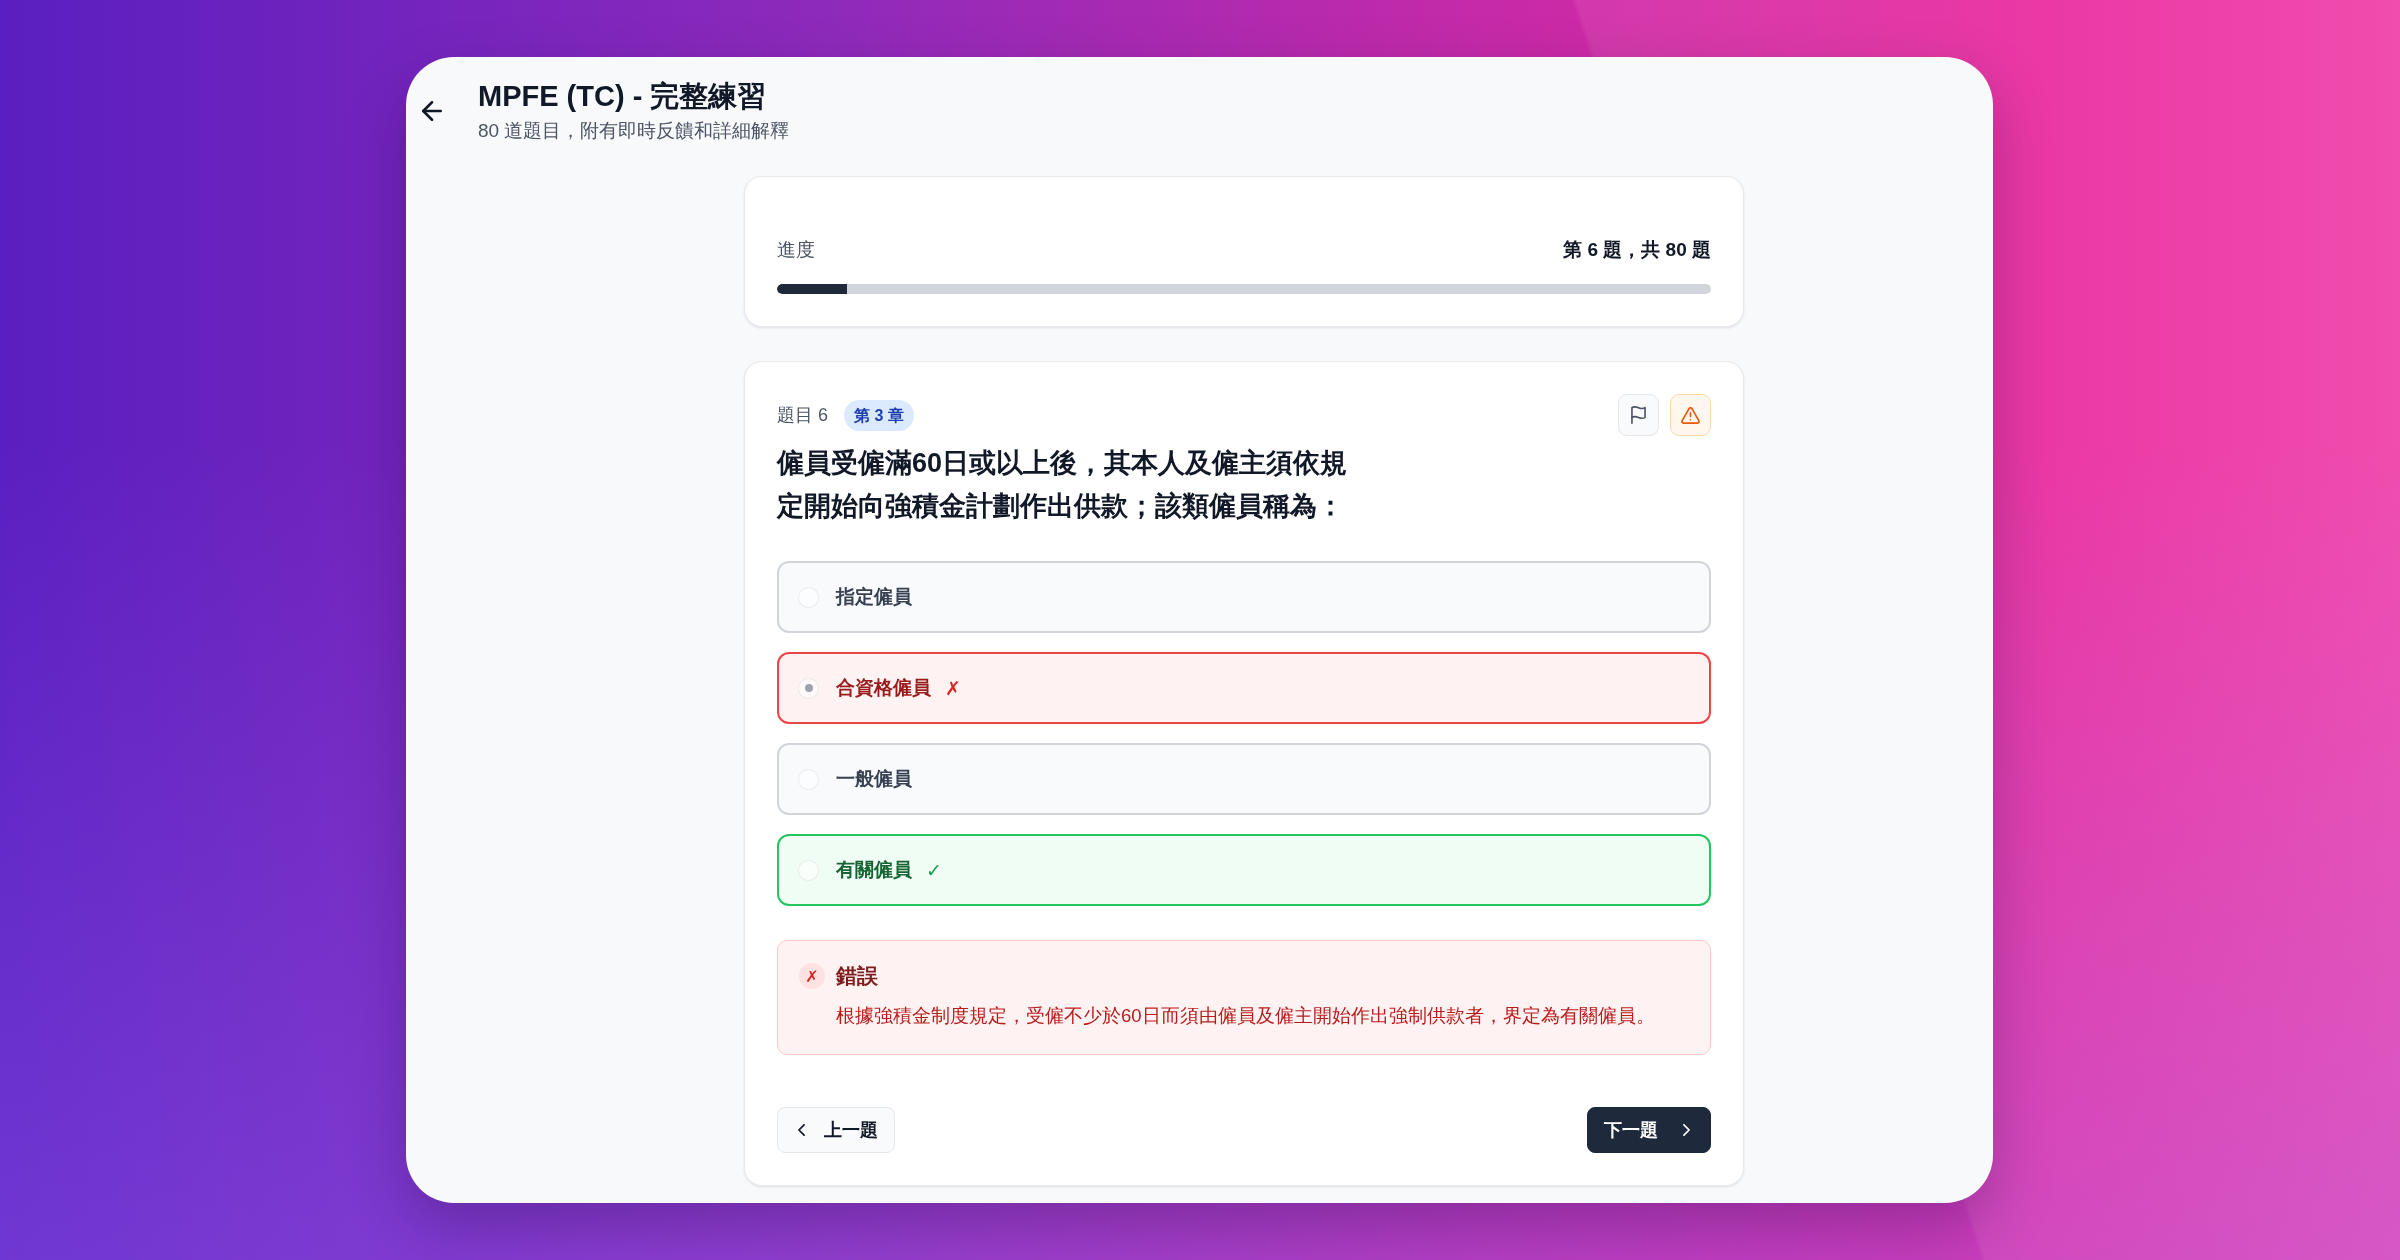 The height and width of the screenshot is (1260, 2400). I want to click on question-number: 題目 6, so click(802, 415).